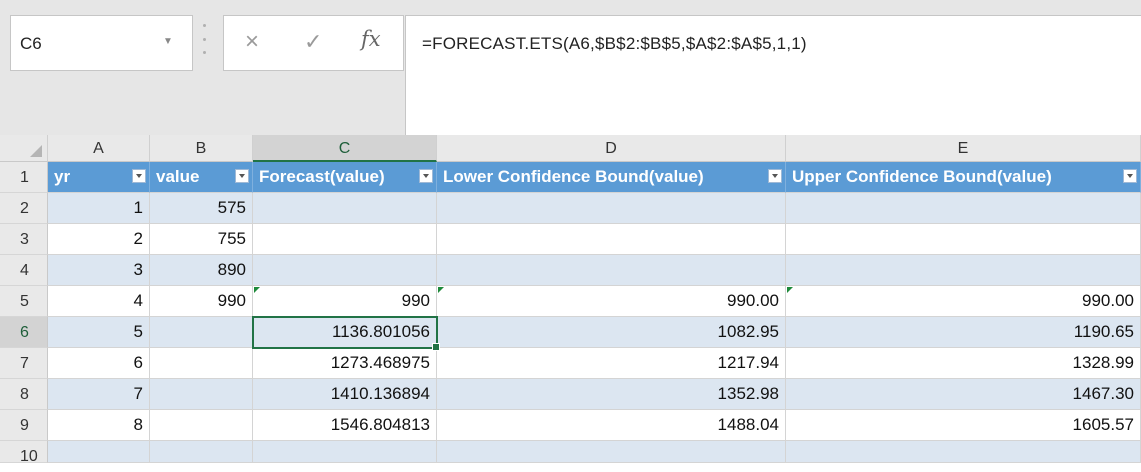  Describe the element at coordinates (24, 363) in the screenshot. I see `row-header-7: 7` at that location.